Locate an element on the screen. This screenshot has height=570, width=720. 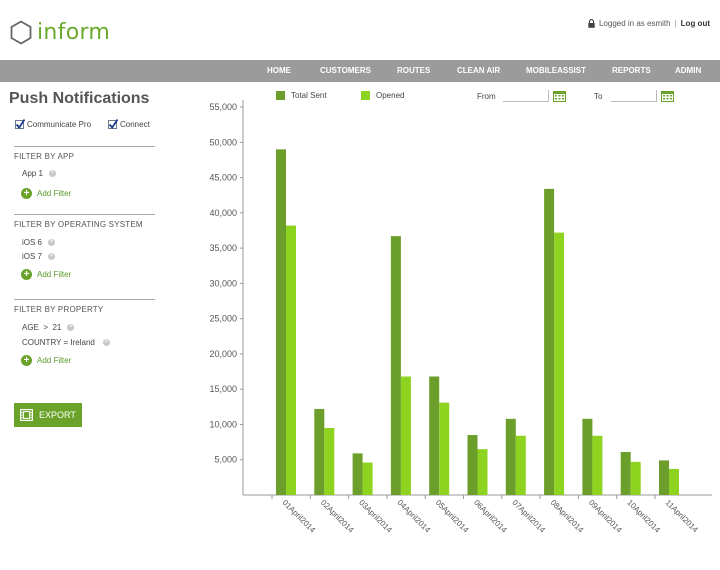
y-tick-label: 35,000 is located at coordinates (223, 248).